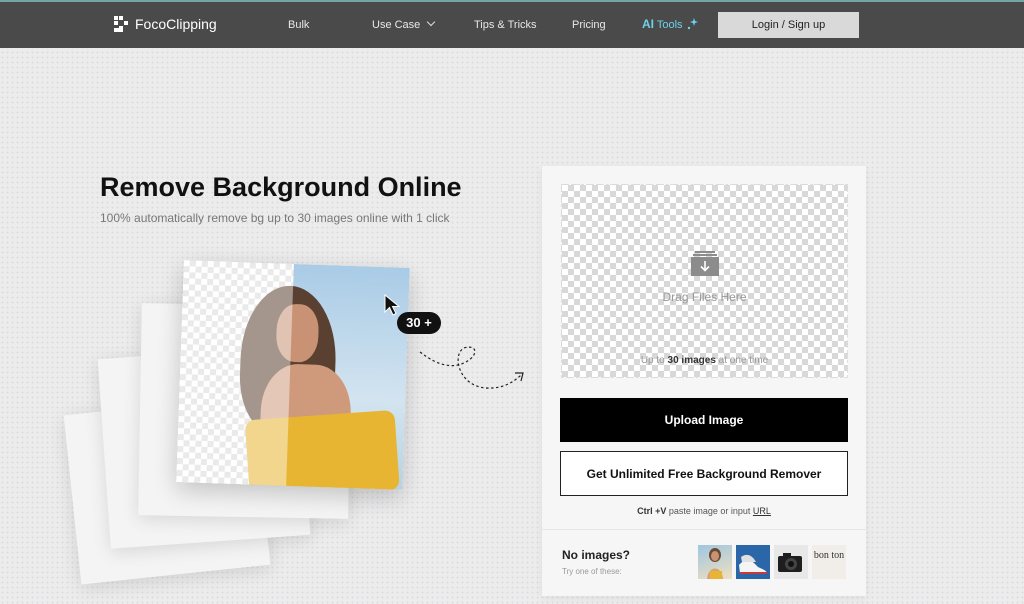 The image size is (1024, 604). What do you see at coordinates (648, 24) in the screenshot?
I see `ai-prefix: AI` at bounding box center [648, 24].